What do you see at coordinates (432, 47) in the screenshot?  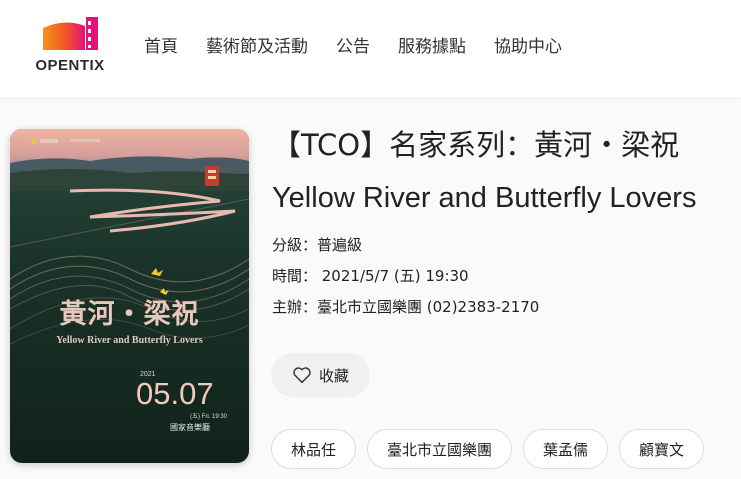 I see `nav-item-service-locations: 服務據點` at bounding box center [432, 47].